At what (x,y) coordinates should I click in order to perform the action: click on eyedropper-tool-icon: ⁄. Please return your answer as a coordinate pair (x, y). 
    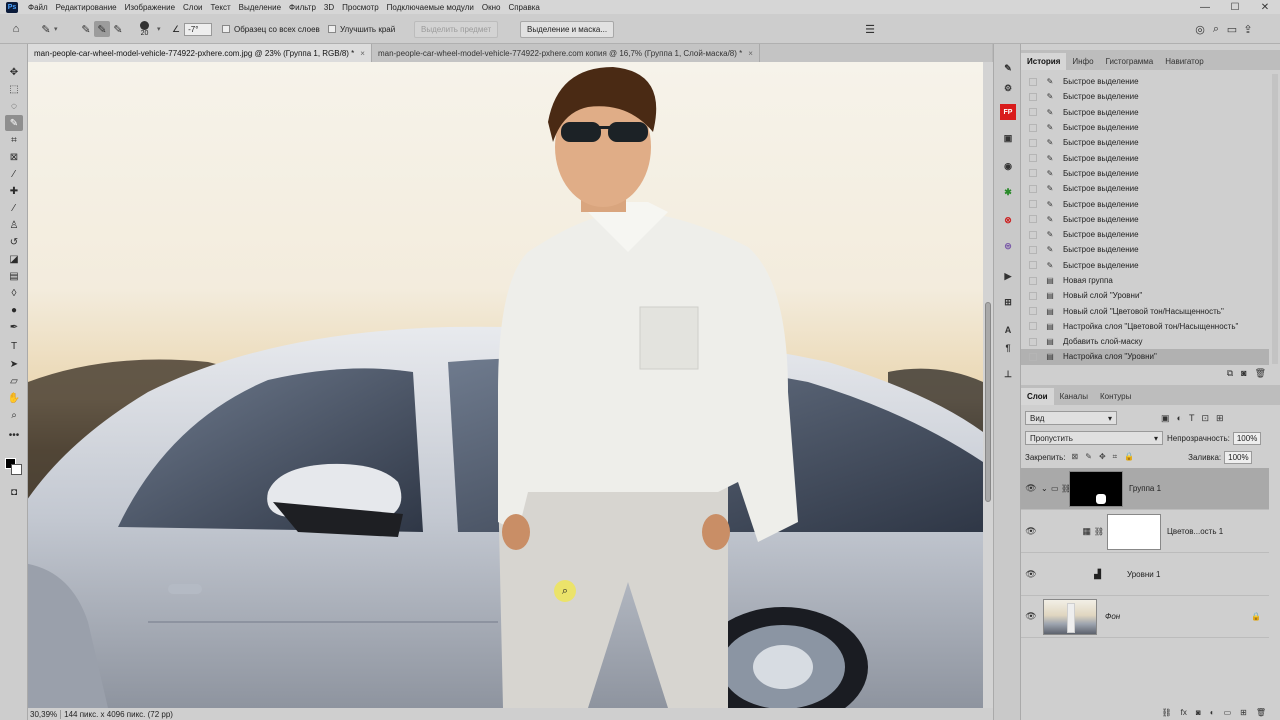
    Looking at the image, I should click on (14, 174).